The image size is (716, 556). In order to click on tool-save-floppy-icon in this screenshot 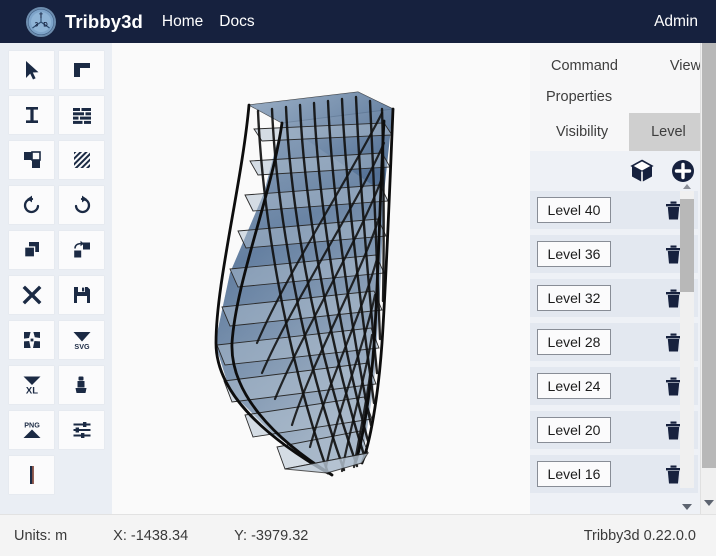, I will do `click(81, 295)`.